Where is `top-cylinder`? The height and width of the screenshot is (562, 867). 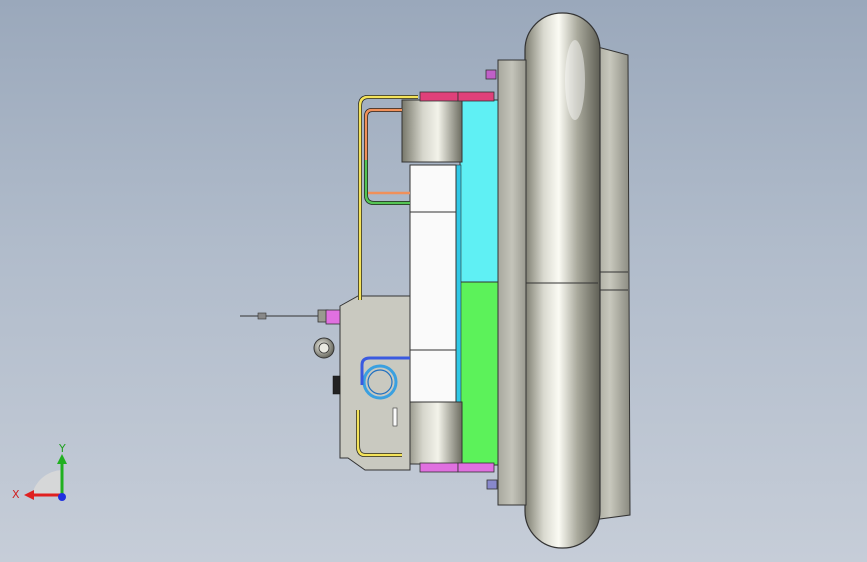
top-cylinder is located at coordinates (432, 131).